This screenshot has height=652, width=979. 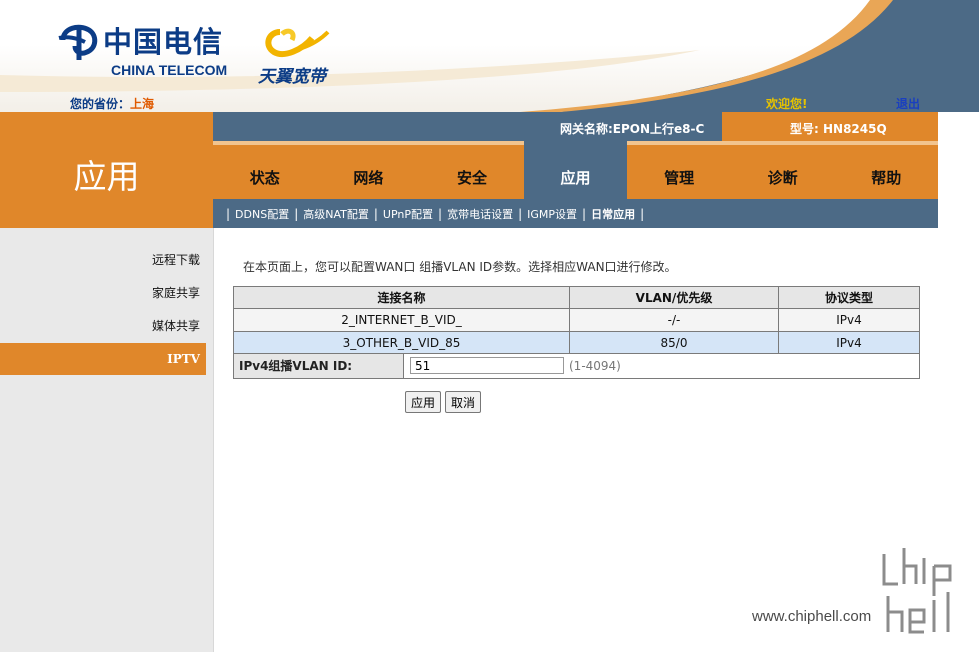 I want to click on sidebar: 远程下载 家庭共享 媒体共享 IPTV, so click(x=106, y=440).